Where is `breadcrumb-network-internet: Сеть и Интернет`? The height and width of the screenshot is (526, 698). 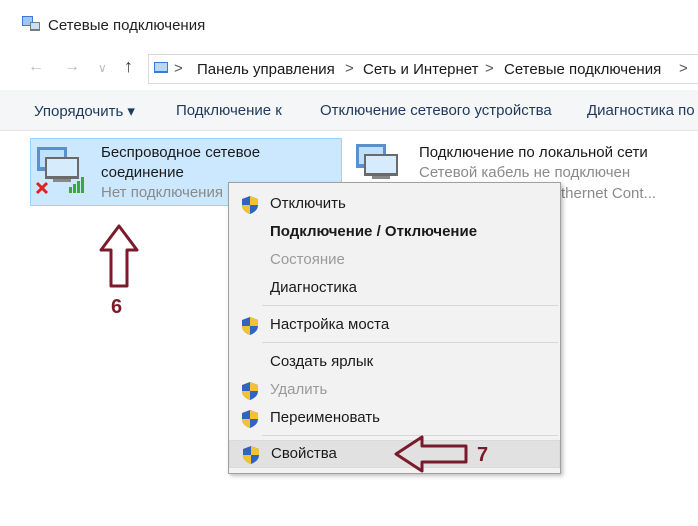
breadcrumb-network-internet: Сеть и Интернет is located at coordinates (421, 69).